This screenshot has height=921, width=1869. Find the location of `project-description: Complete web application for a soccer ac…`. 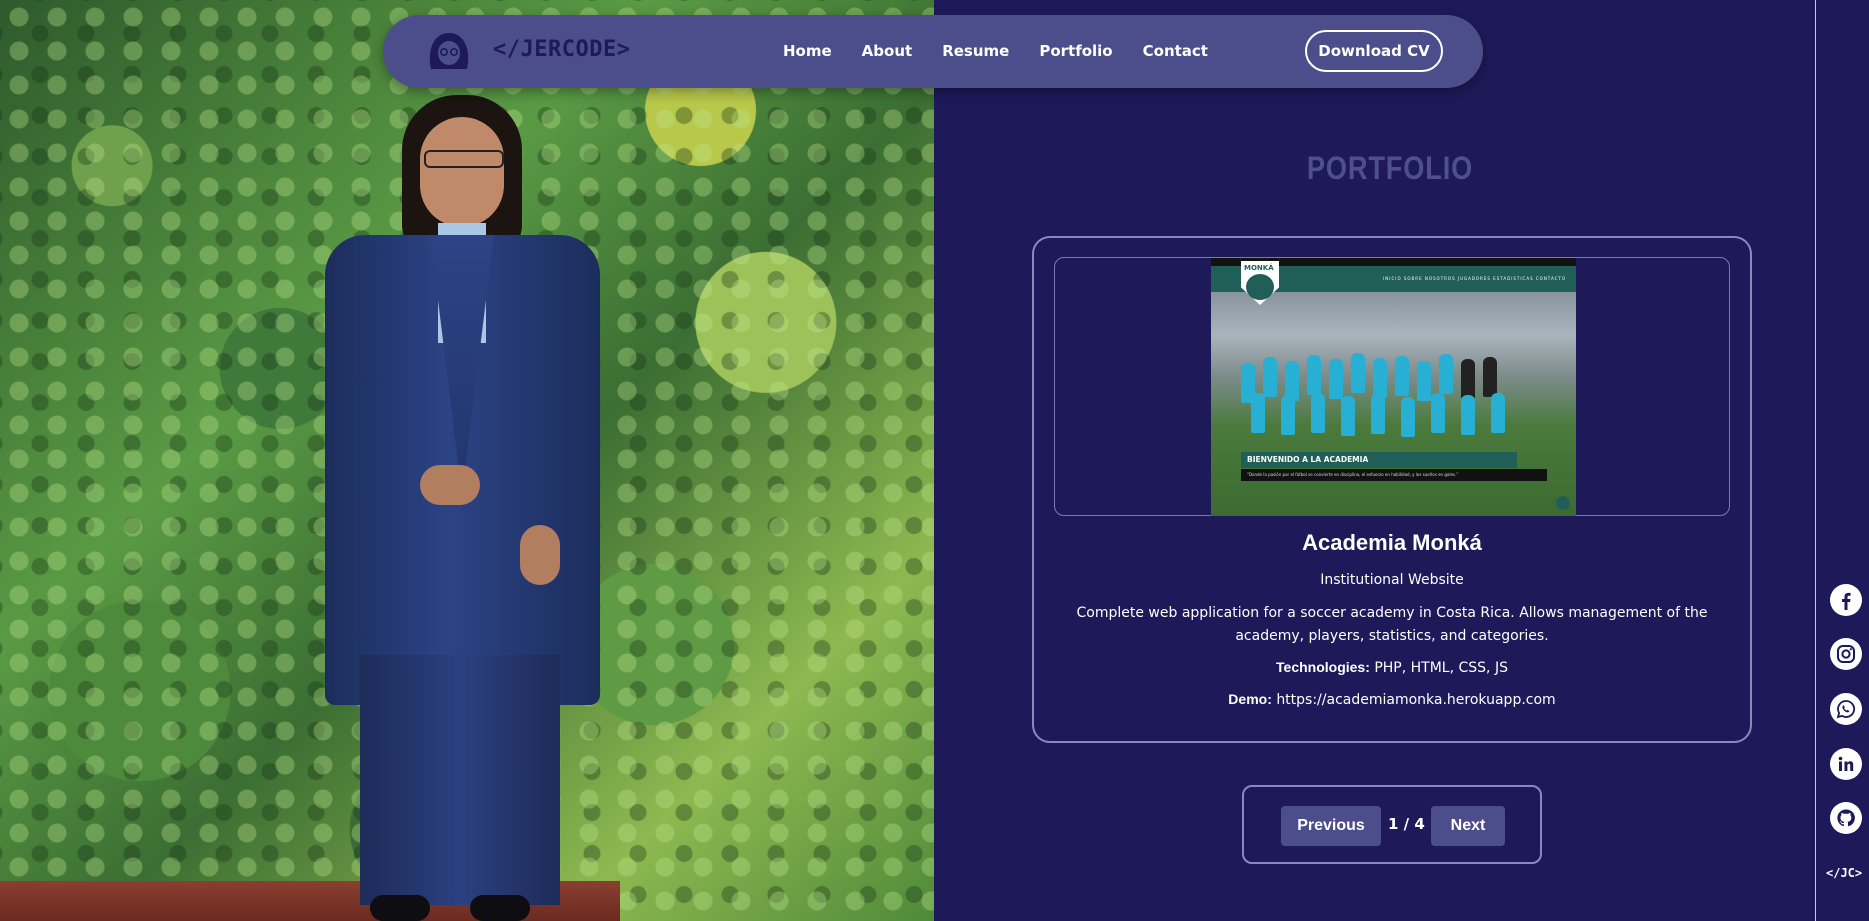

project-description: Complete web application for a soccer ac… is located at coordinates (1392, 624).